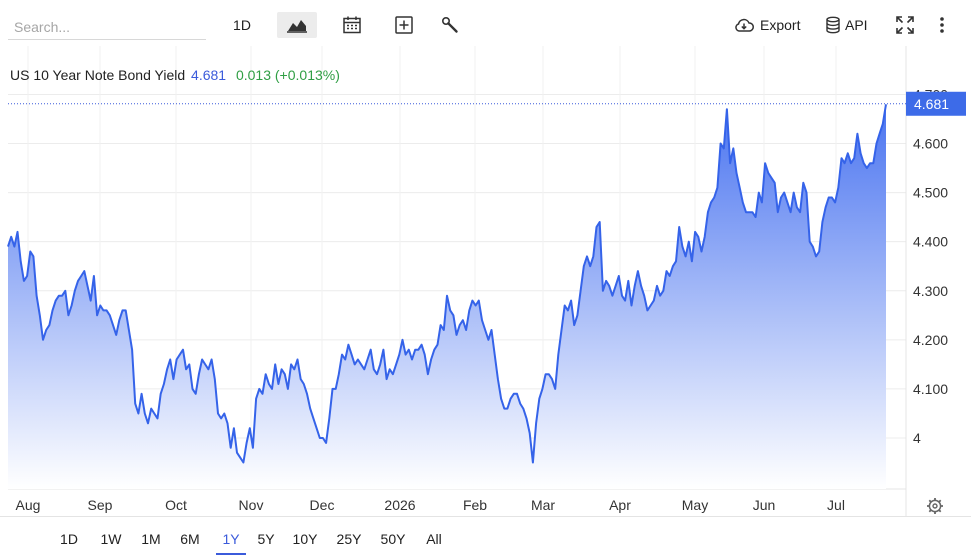 The height and width of the screenshot is (560, 971). What do you see at coordinates (28, 505) in the screenshot?
I see `x-tick-label: Aug` at bounding box center [28, 505].